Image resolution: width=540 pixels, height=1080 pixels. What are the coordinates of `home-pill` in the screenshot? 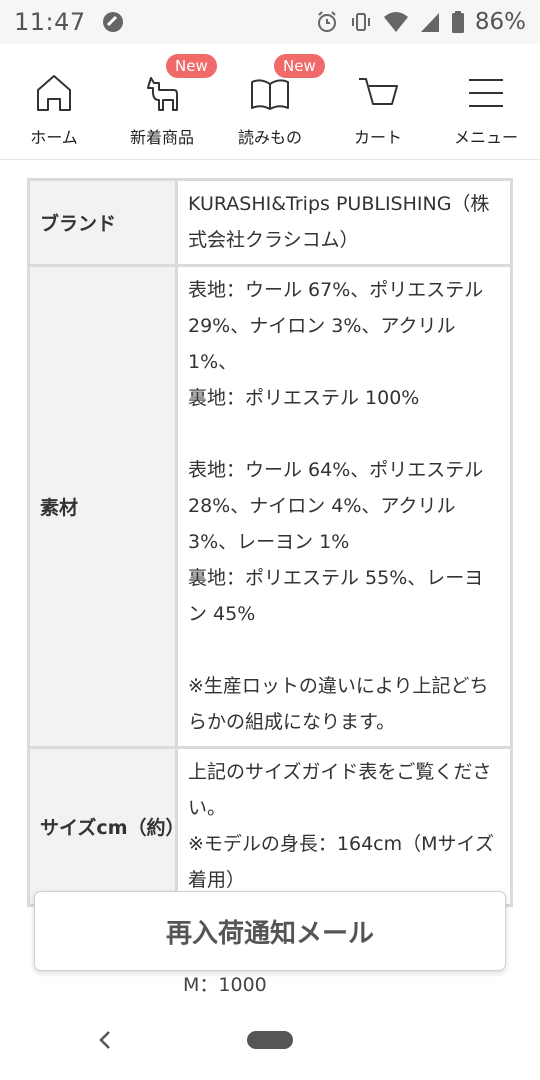 It's located at (270, 1040).